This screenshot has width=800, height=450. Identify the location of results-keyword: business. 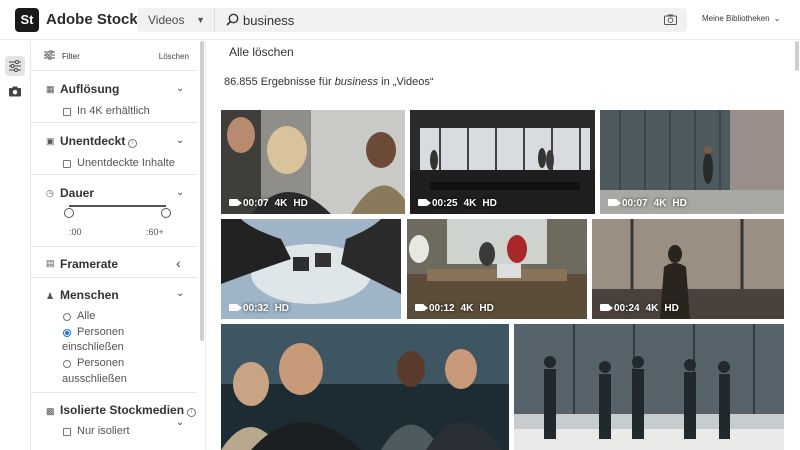
(356, 82).